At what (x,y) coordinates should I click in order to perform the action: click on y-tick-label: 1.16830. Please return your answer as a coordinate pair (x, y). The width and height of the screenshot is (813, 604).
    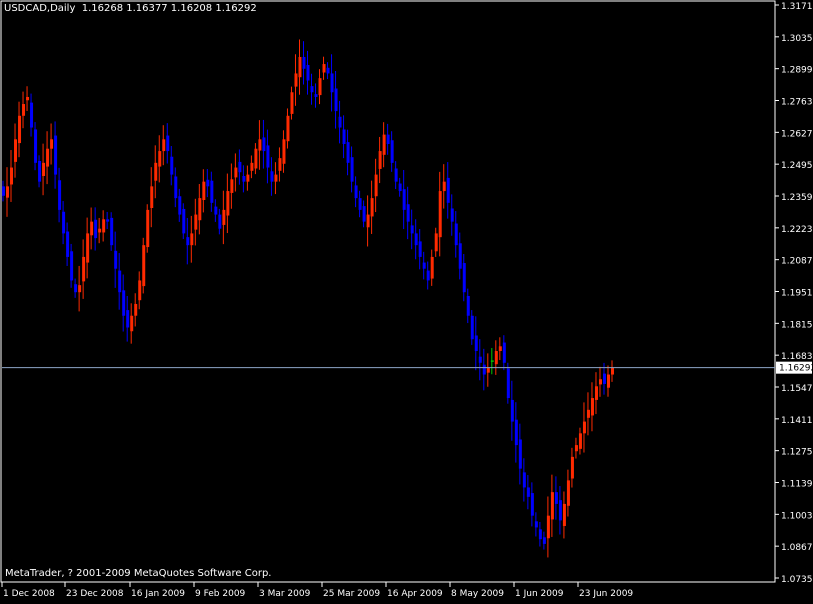
    Looking at the image, I should click on (797, 357).